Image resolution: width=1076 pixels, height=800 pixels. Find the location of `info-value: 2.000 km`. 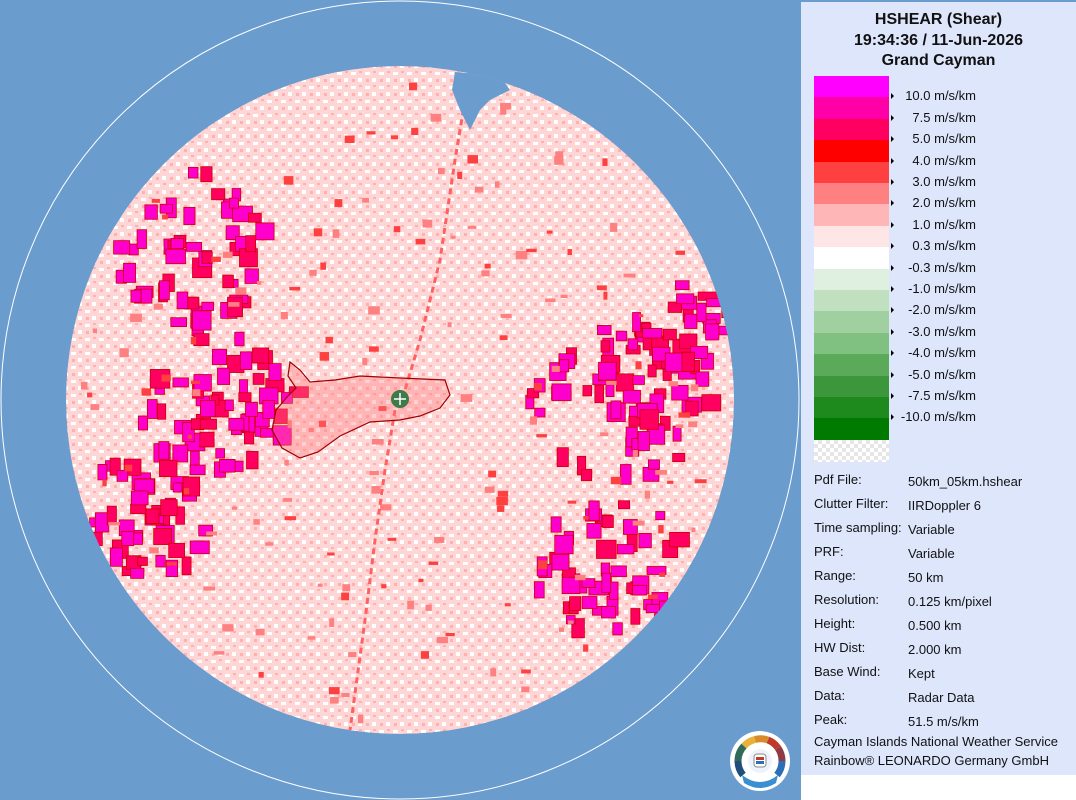

info-value: 2.000 km is located at coordinates (935, 649).